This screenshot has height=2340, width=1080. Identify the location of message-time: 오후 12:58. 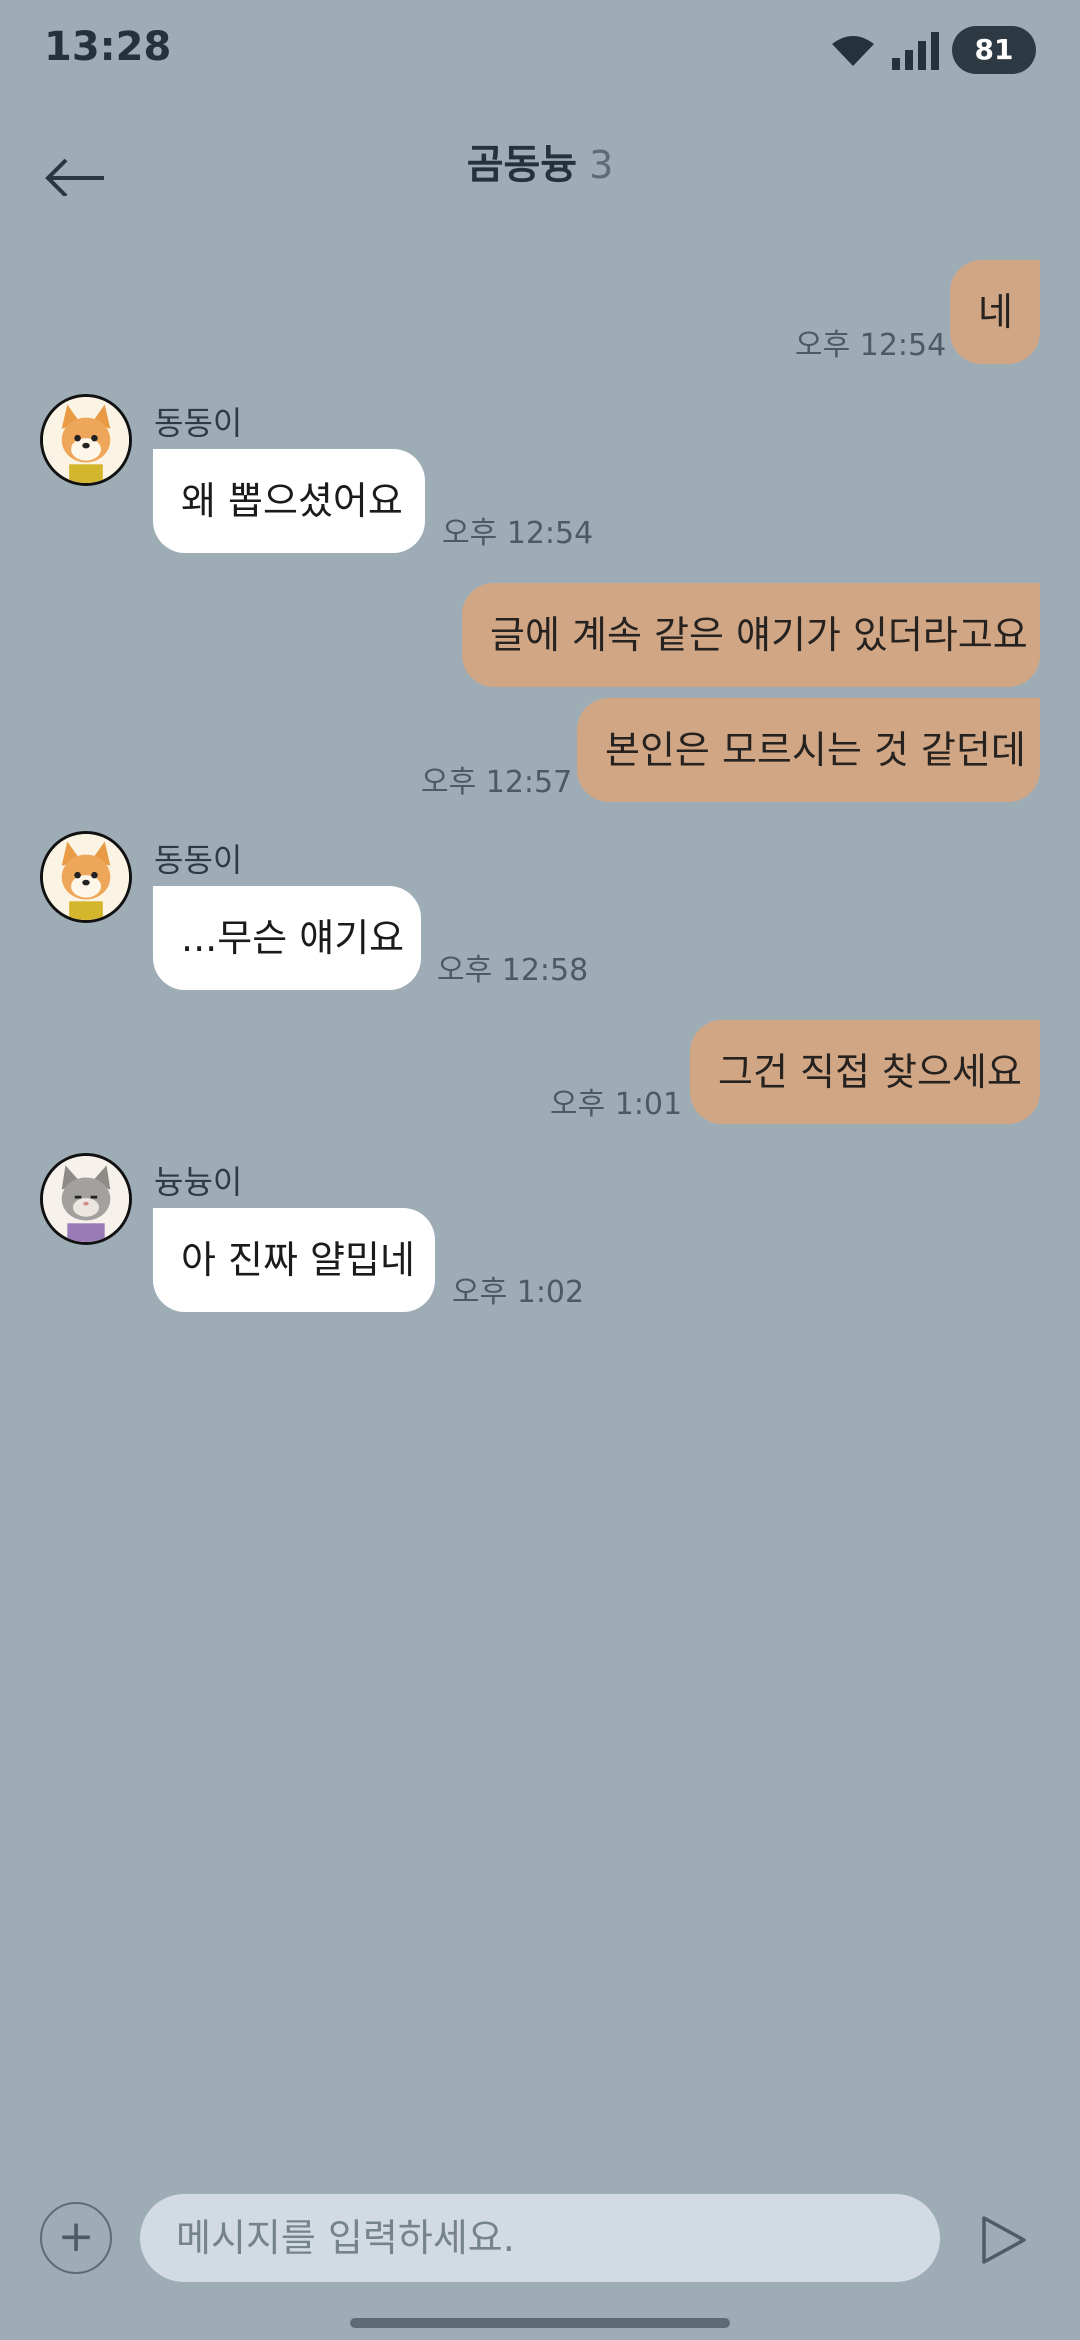
(513, 970).